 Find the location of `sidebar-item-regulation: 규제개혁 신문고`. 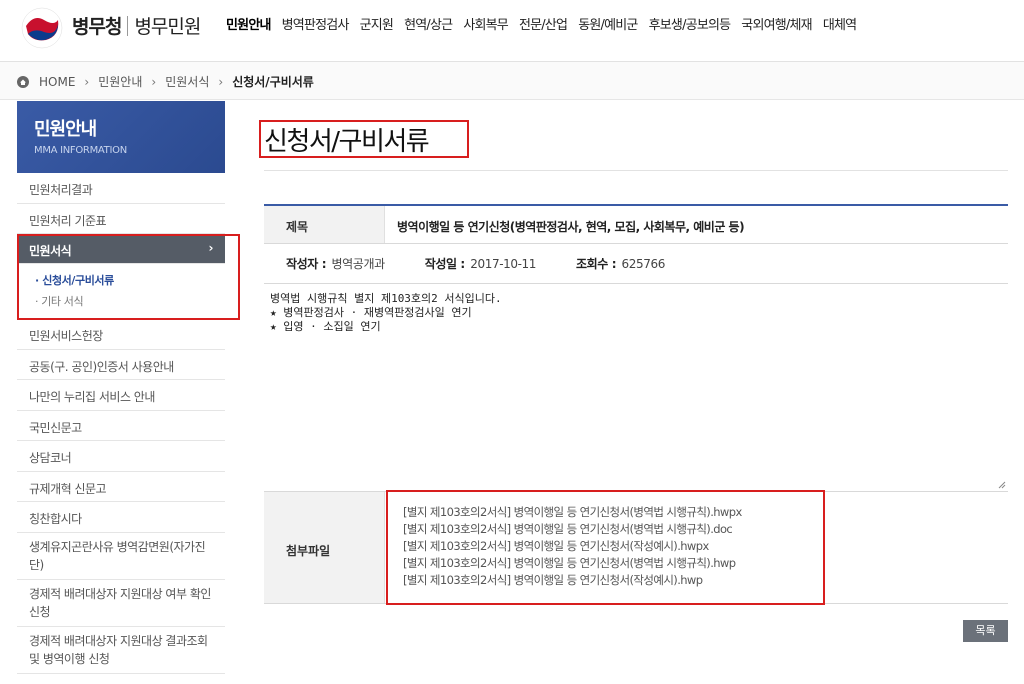

sidebar-item-regulation: 규제개혁 신문고 is located at coordinates (121, 487).